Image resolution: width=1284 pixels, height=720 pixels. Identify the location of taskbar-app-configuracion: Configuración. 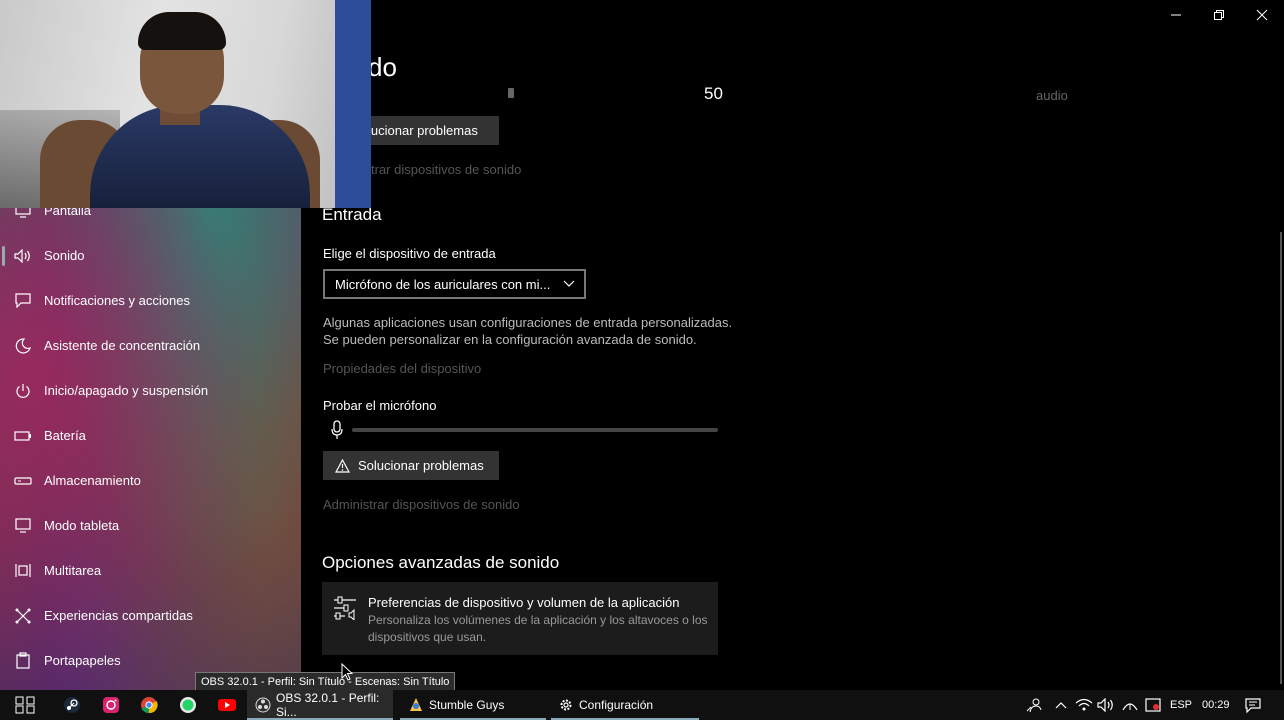
(625, 705).